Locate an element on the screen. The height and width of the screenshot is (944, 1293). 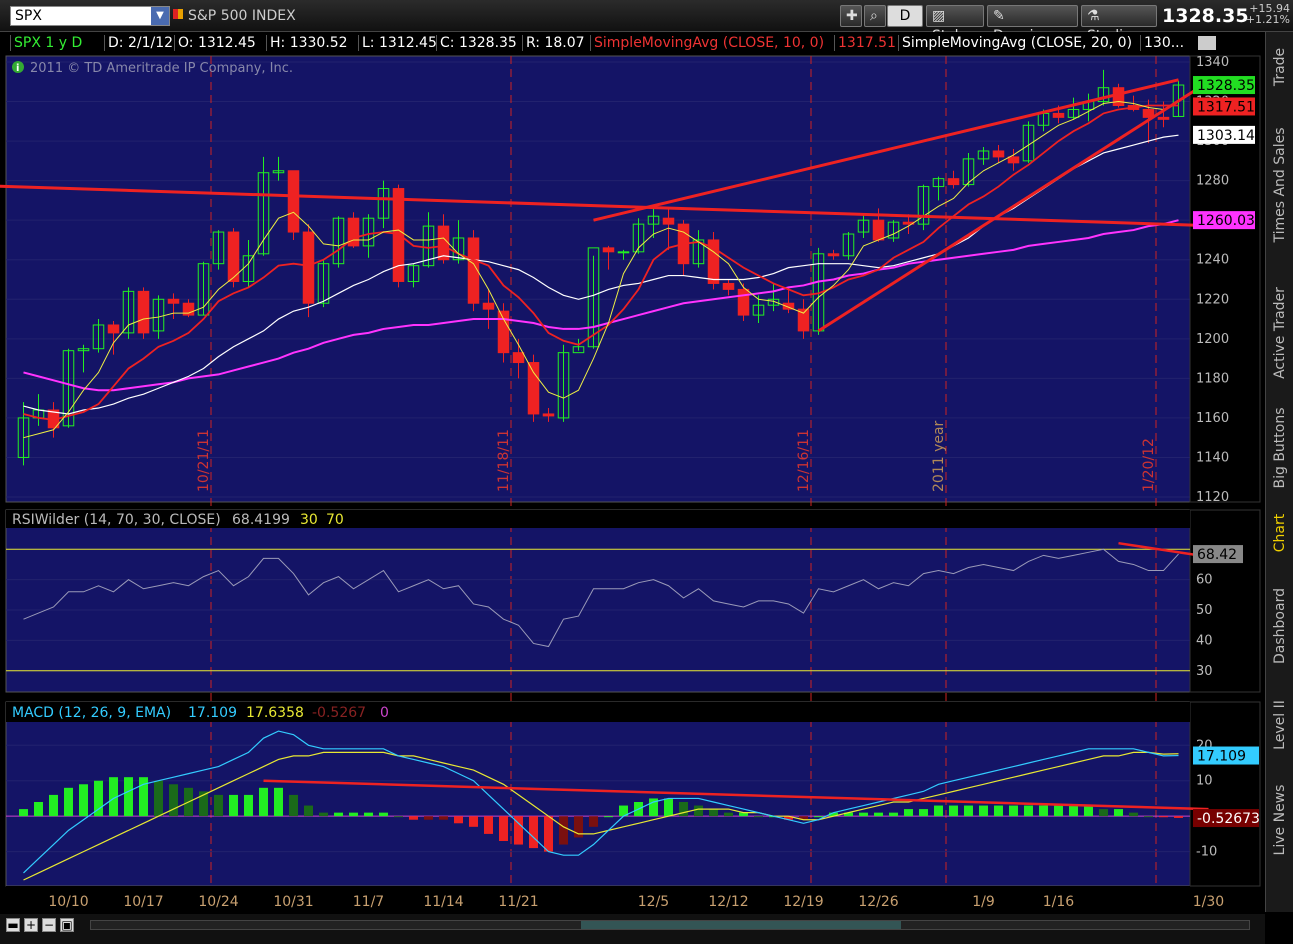
scroll-thumb is located at coordinates (741, 925).